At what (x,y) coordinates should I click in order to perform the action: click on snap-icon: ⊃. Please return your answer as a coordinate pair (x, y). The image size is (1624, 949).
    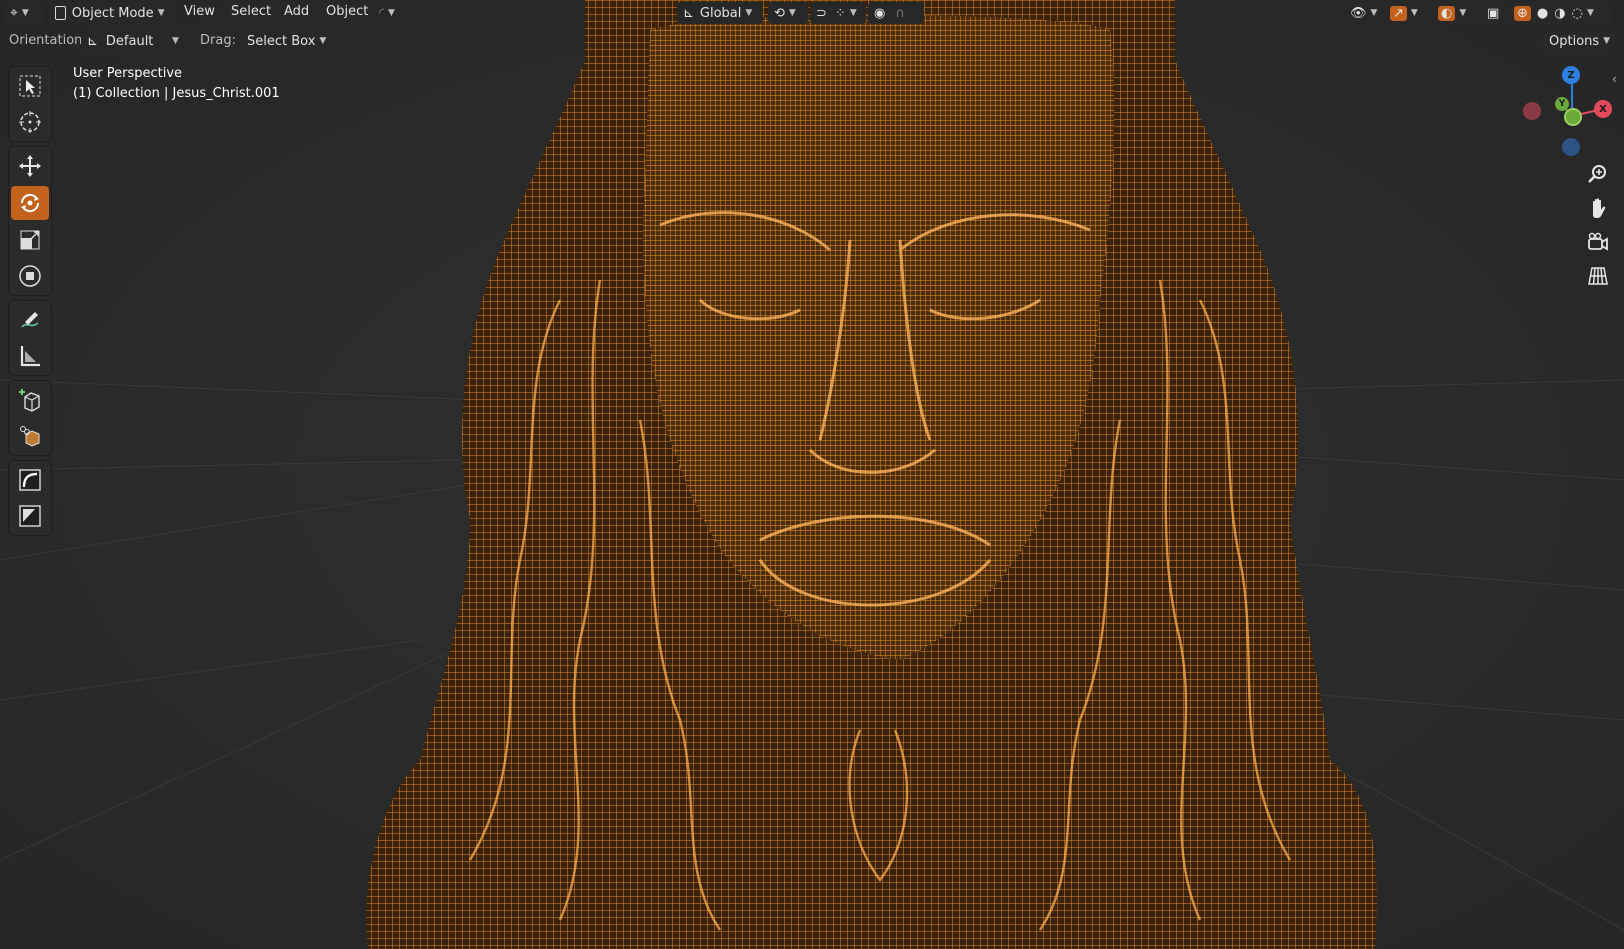
    Looking at the image, I should click on (821, 13).